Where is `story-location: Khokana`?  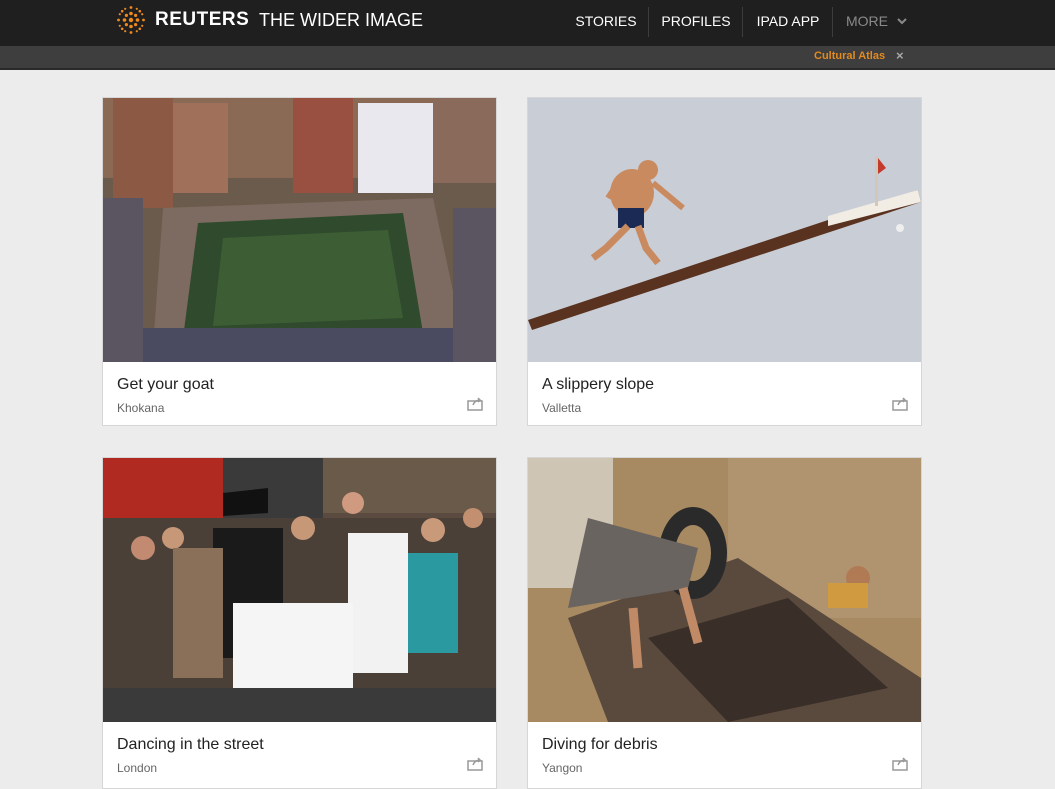 story-location: Khokana is located at coordinates (141, 408).